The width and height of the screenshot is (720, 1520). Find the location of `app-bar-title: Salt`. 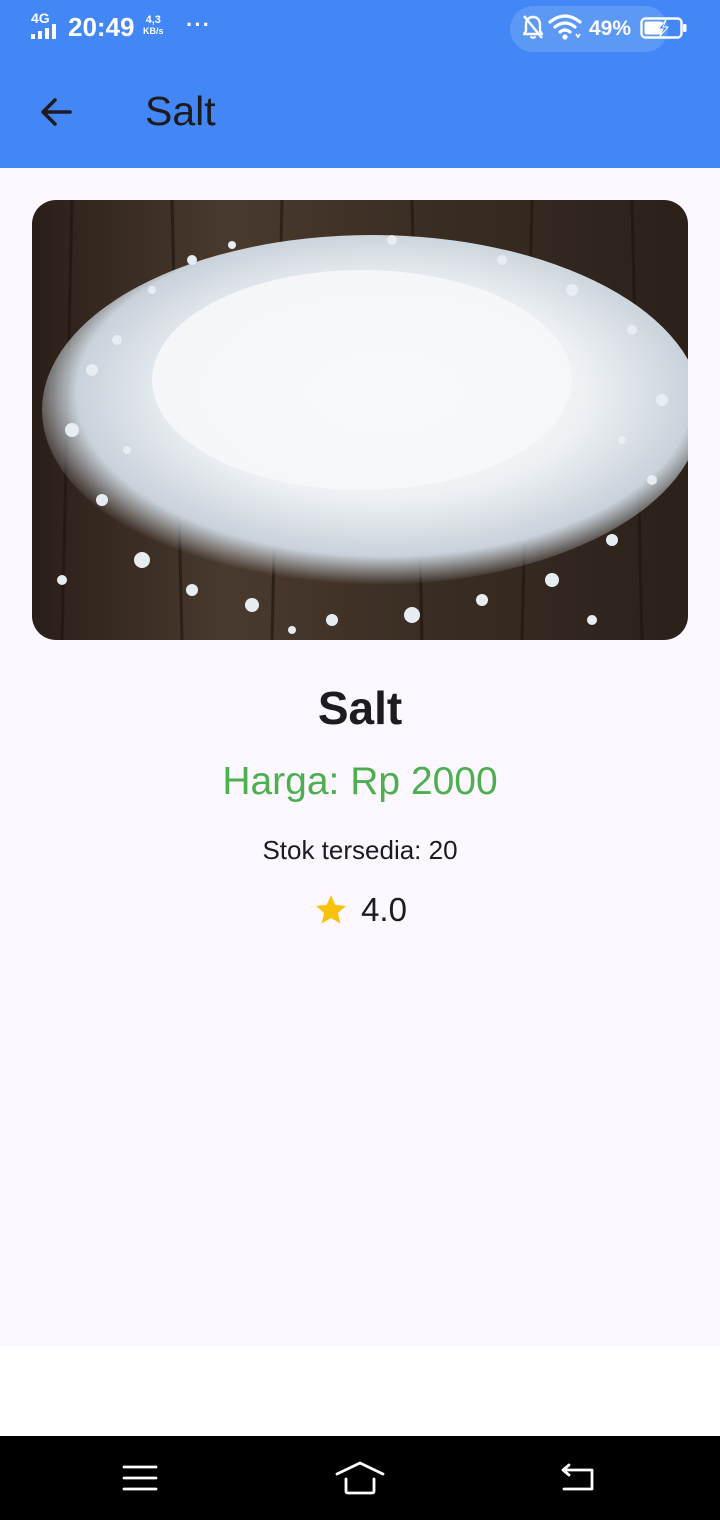

app-bar-title: Salt is located at coordinates (180, 111).